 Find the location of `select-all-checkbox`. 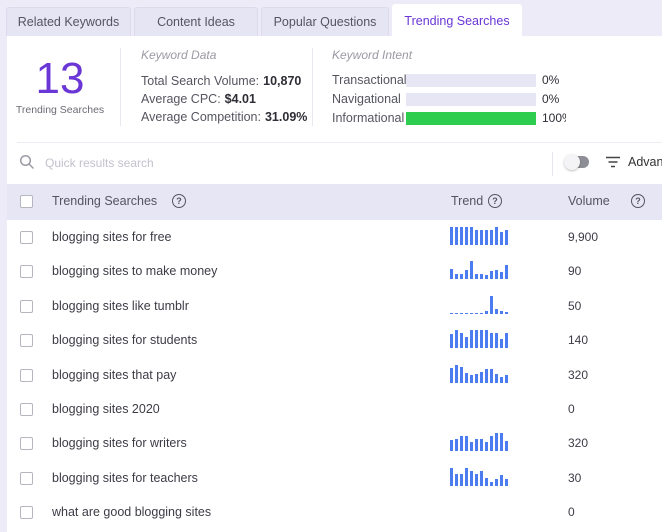

select-all-checkbox is located at coordinates (26, 201).